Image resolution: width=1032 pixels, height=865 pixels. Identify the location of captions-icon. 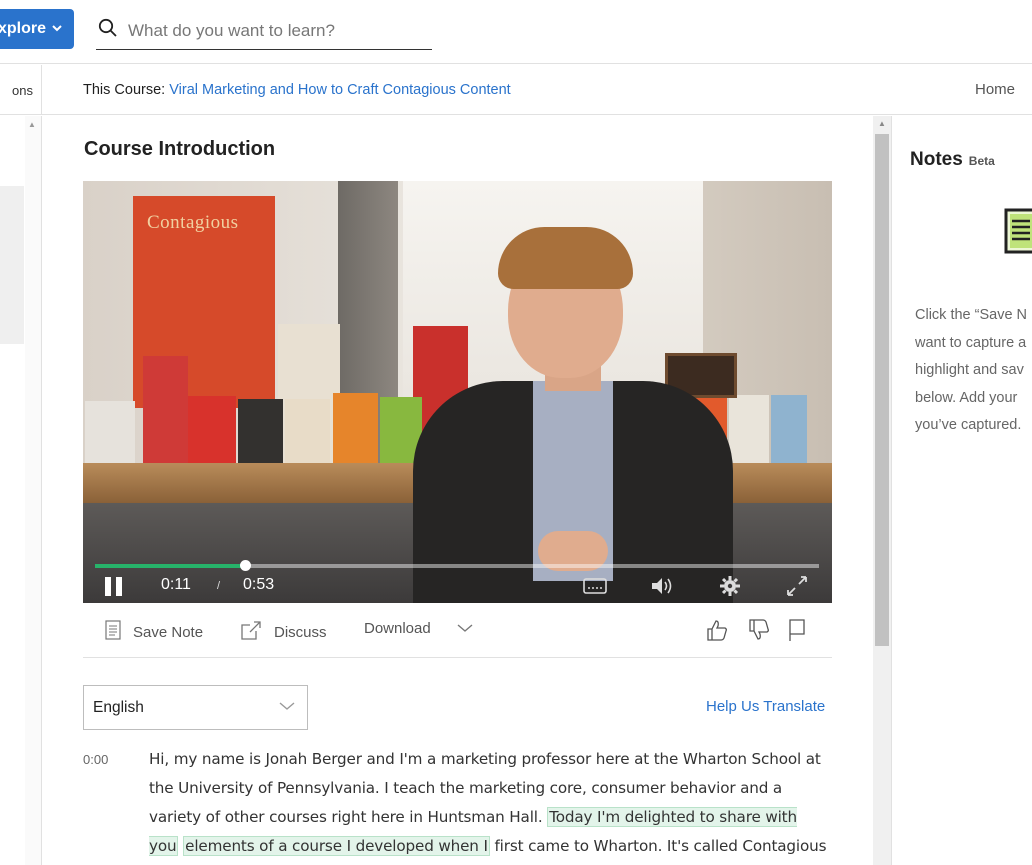
(595, 586).